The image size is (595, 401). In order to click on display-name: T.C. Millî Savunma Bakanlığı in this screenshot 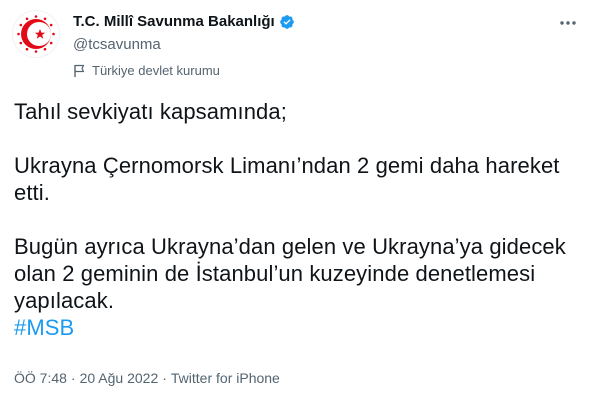, I will do `click(174, 22)`.